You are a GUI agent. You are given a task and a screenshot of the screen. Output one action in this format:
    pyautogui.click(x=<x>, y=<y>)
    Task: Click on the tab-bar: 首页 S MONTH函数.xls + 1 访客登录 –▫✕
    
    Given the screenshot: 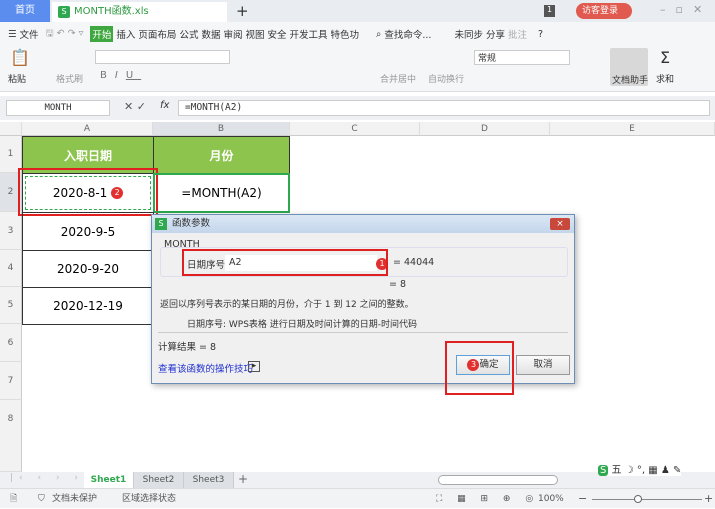 What is the action you would take?
    pyautogui.click(x=357, y=11)
    